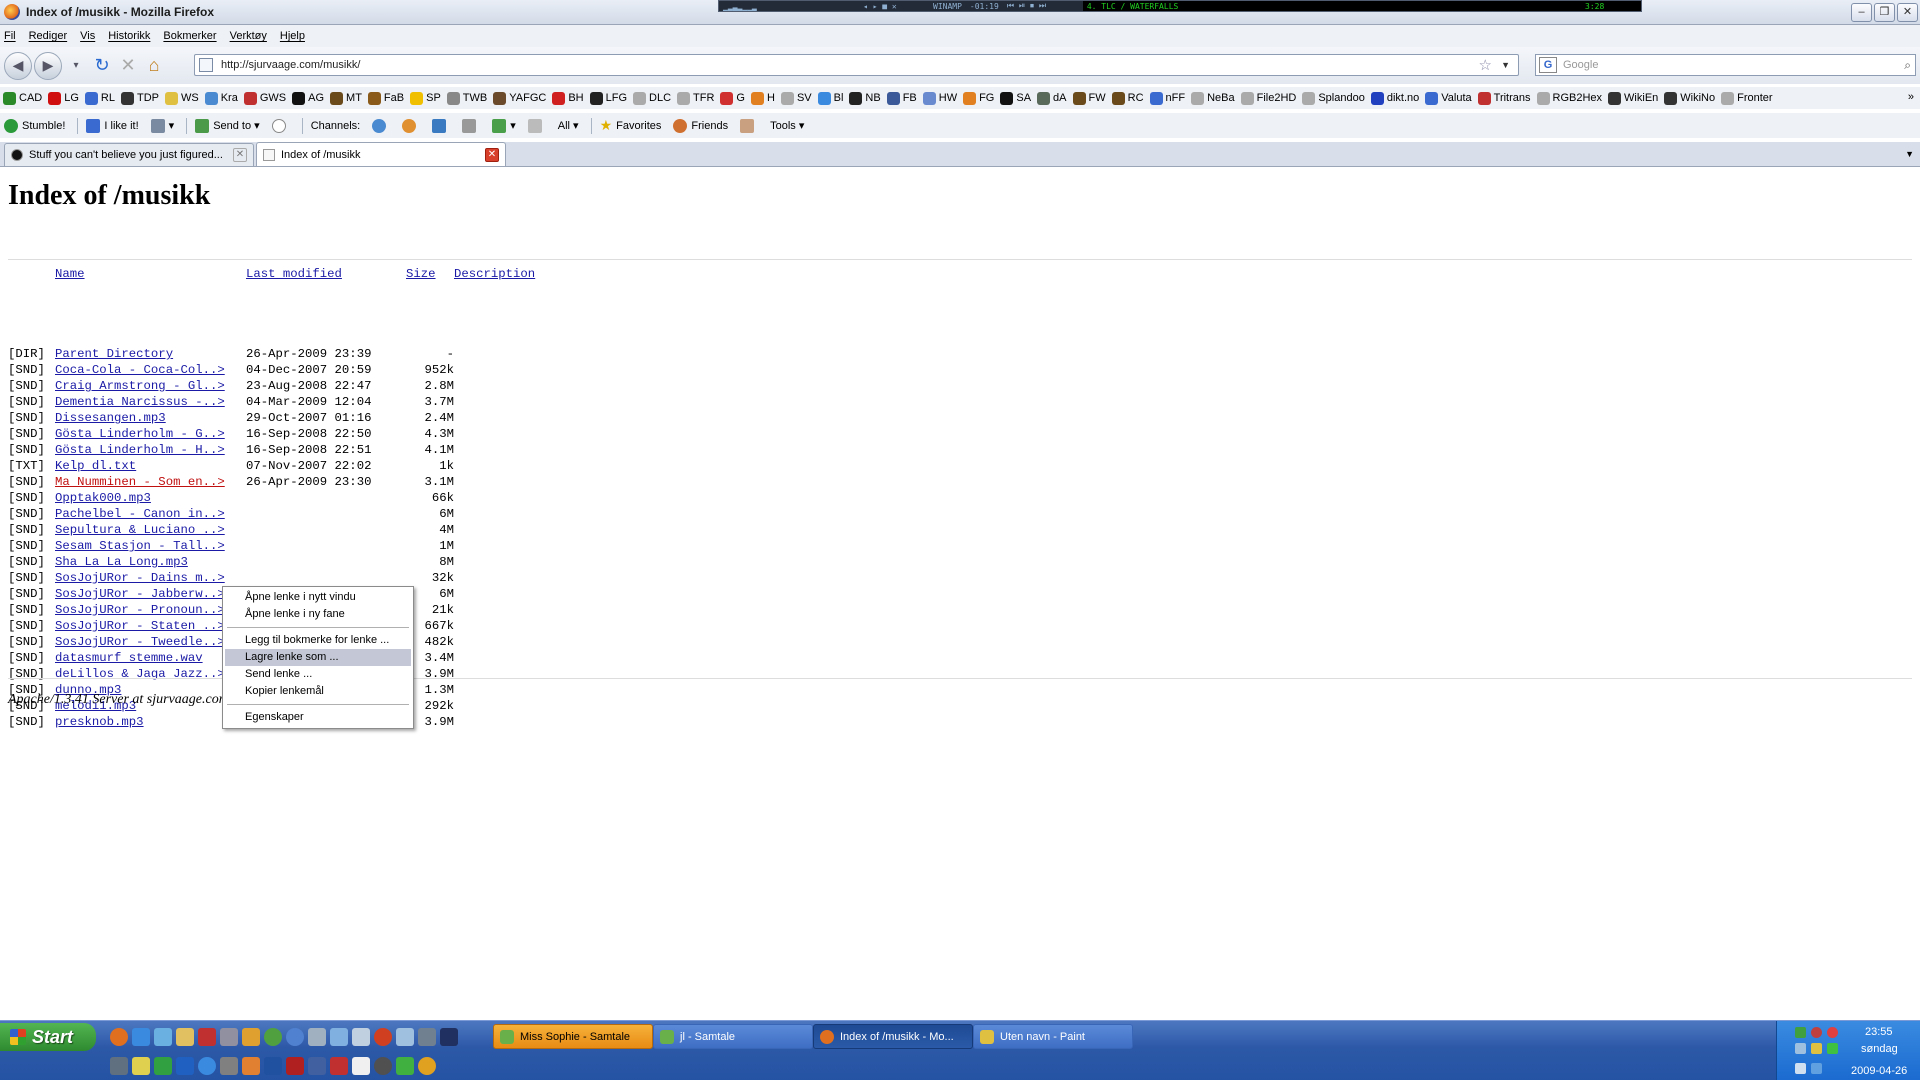 The image size is (1920, 1080). I want to click on file-link: Parent Directory, so click(150, 354).